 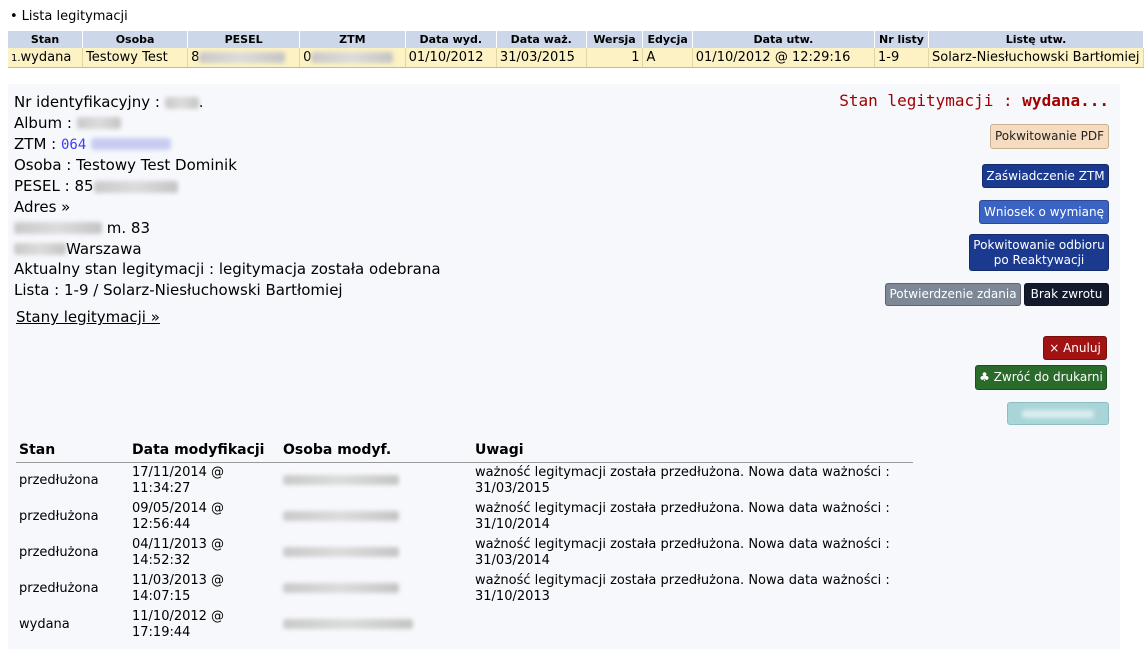 What do you see at coordinates (204, 450) in the screenshot?
I see `hist-col-data: Data modyfikacji` at bounding box center [204, 450].